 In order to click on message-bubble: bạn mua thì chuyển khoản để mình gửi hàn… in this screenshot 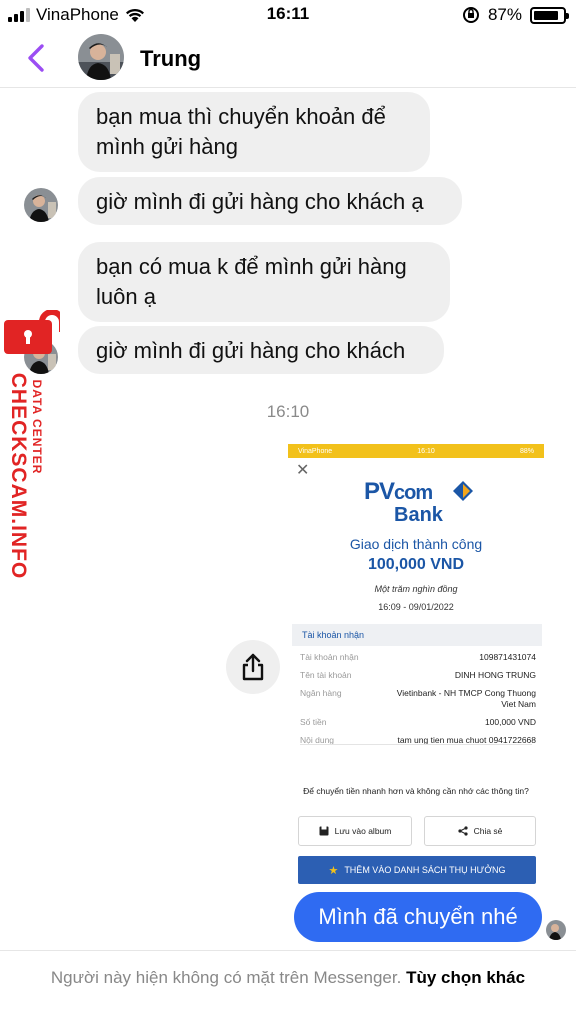, I will do `click(254, 132)`.